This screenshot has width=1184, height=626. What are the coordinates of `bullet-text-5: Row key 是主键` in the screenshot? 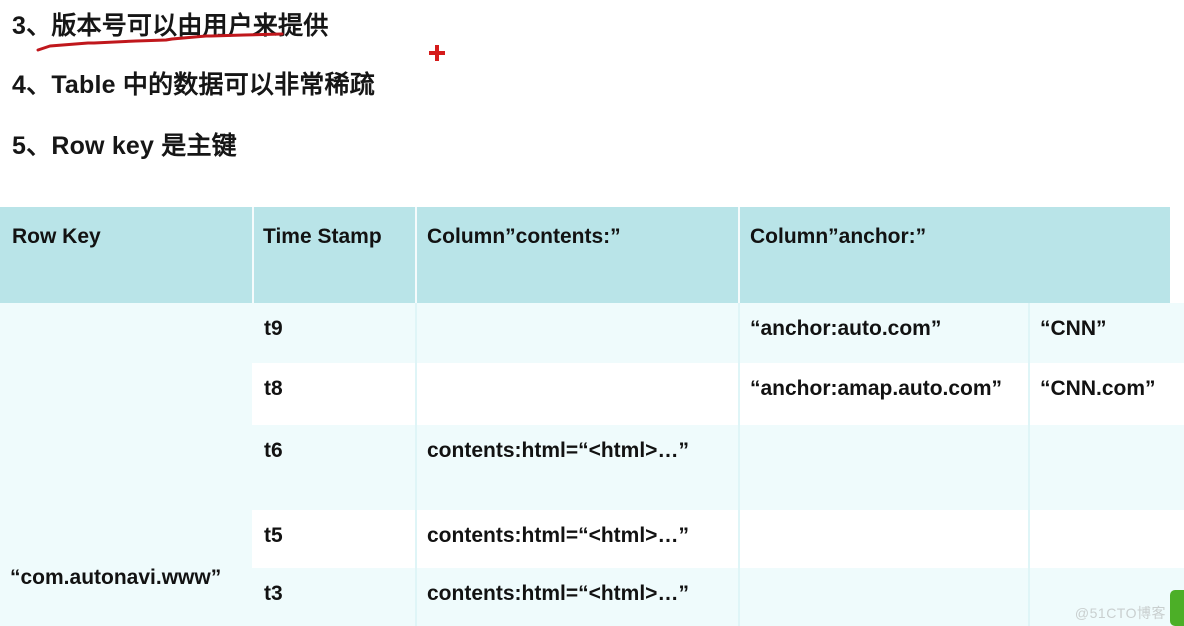 It's located at (144, 146).